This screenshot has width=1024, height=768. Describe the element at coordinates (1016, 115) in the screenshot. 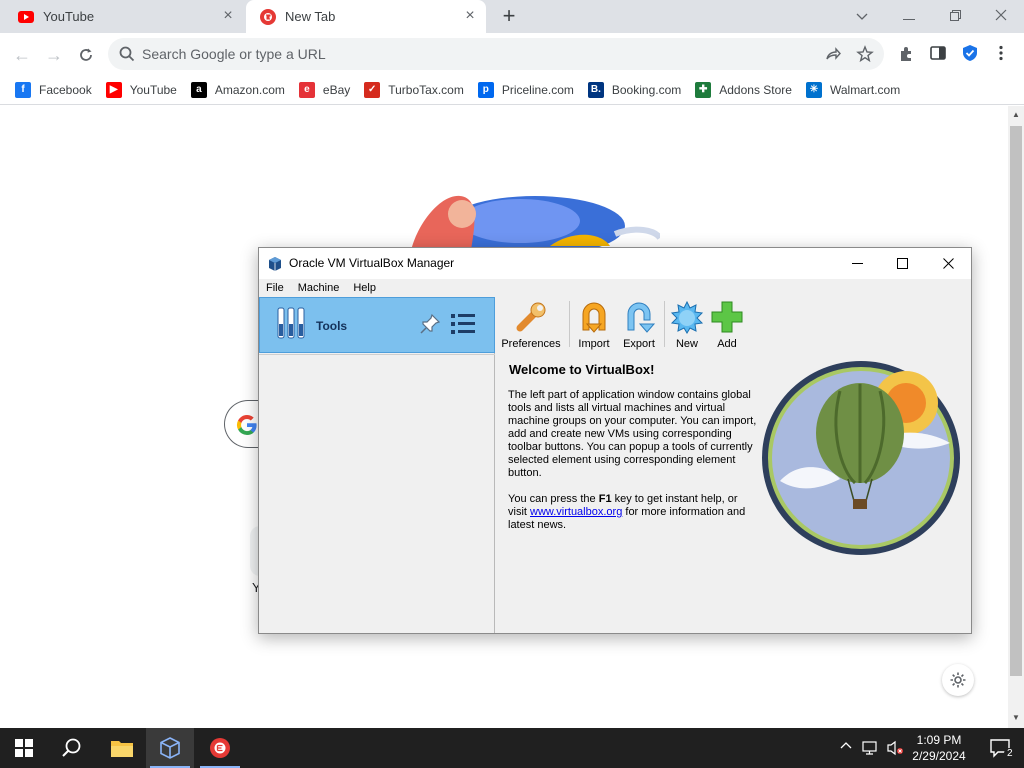

I see `scroll-up-arrow-icon: ▲` at that location.